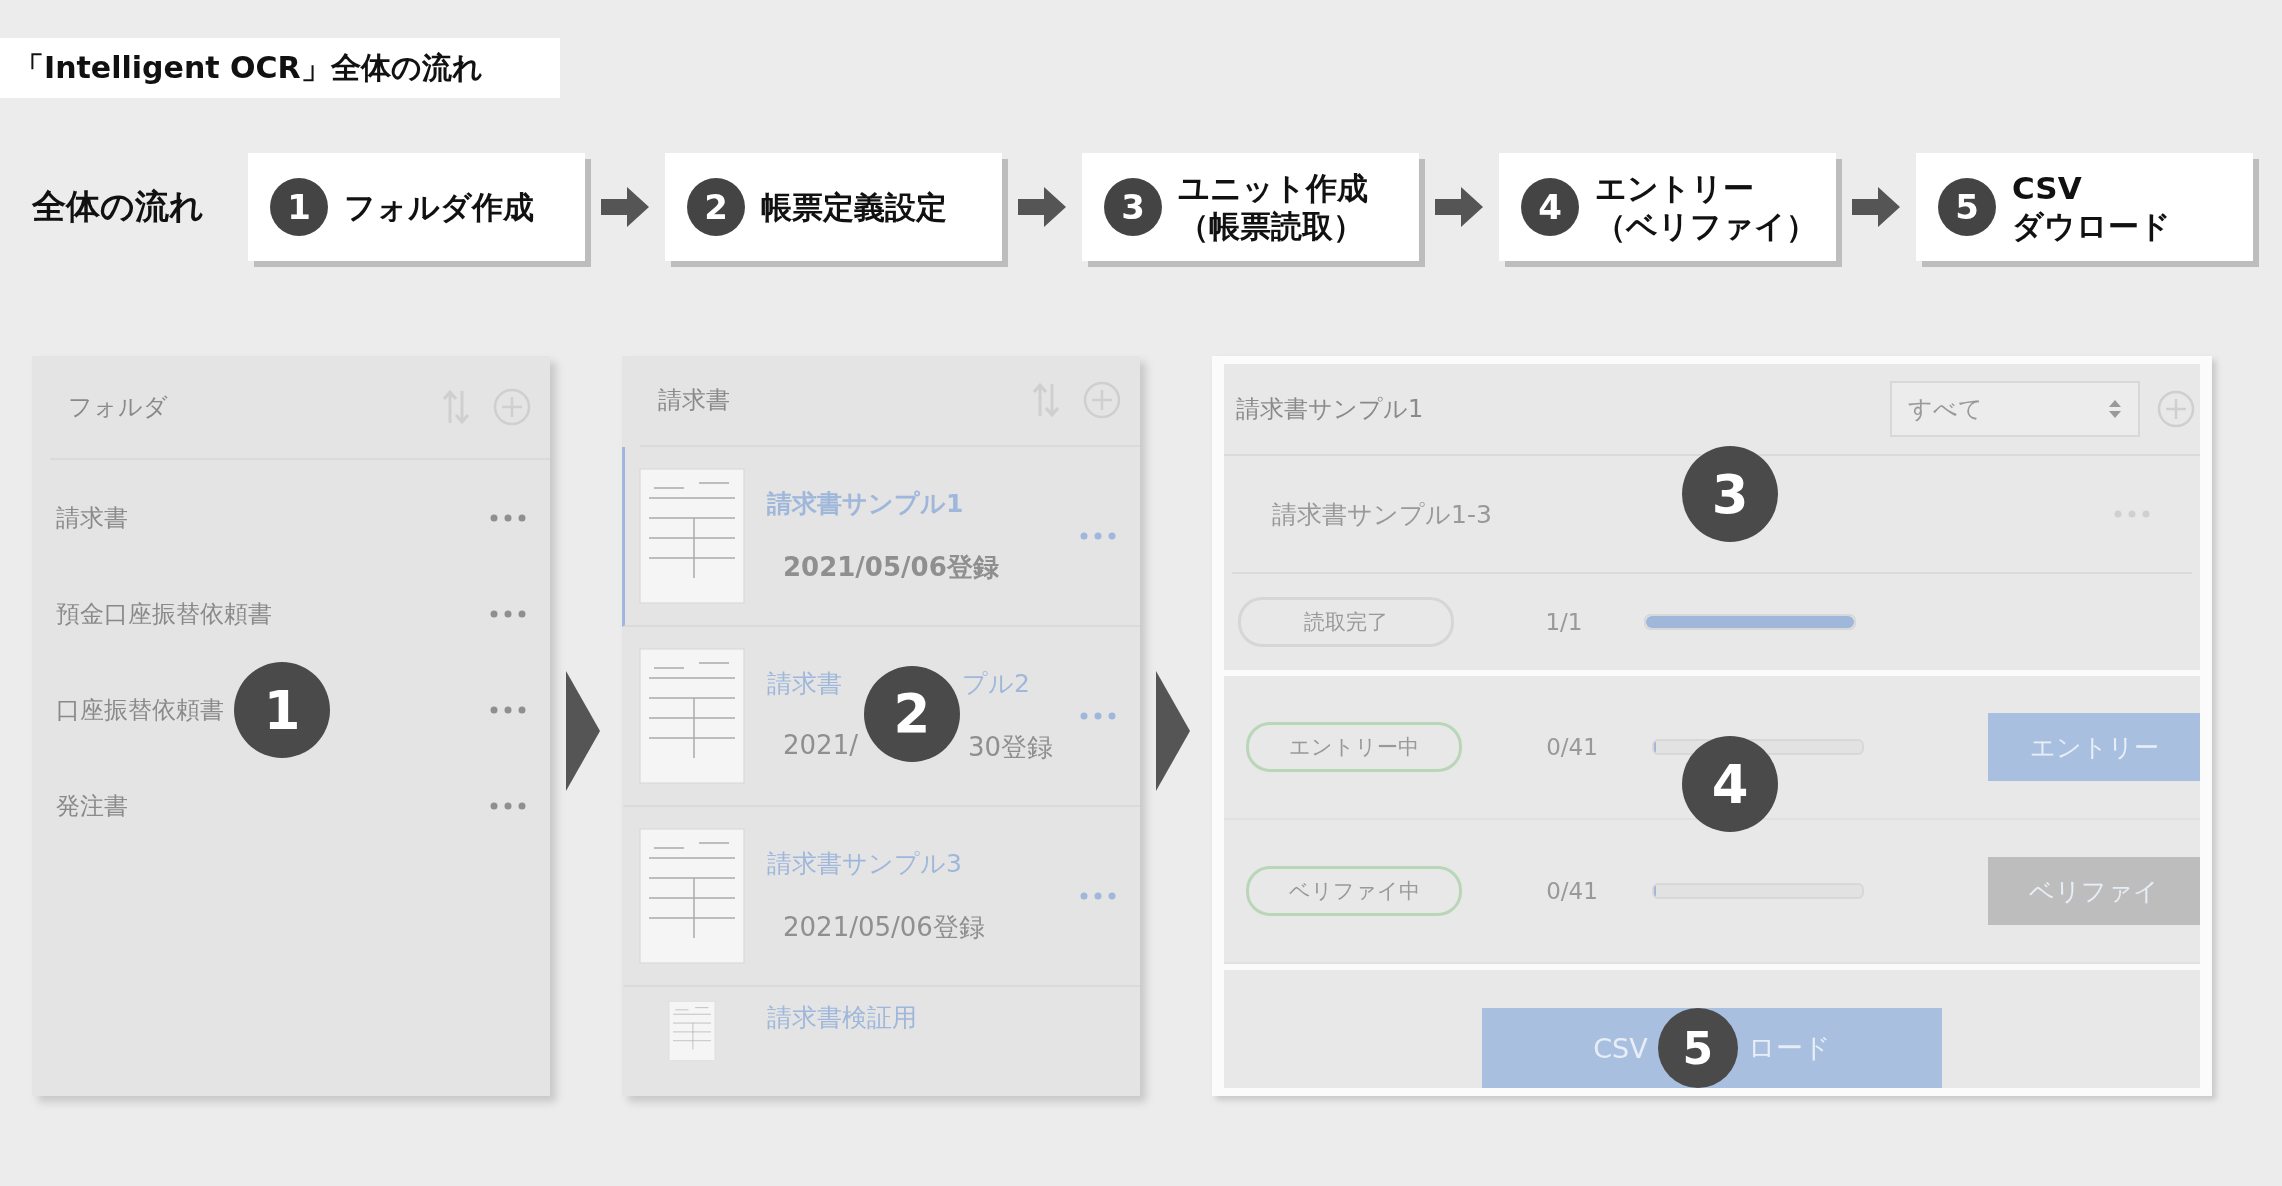 The width and height of the screenshot is (2282, 1186). What do you see at coordinates (716, 207) in the screenshot?
I see `step-number: 2` at bounding box center [716, 207].